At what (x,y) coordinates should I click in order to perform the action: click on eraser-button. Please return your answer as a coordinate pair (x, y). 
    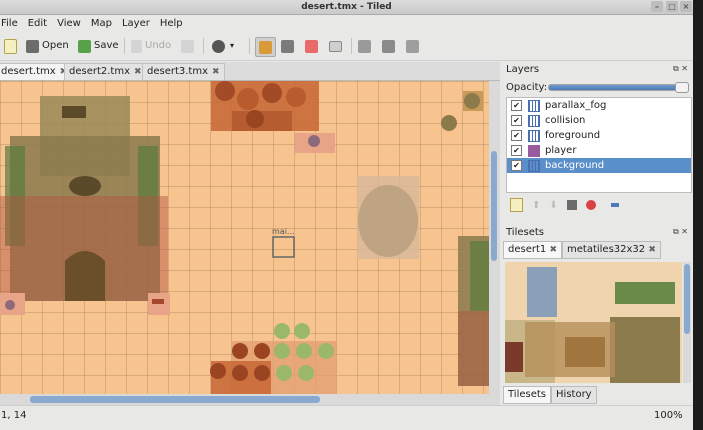
    Looking at the image, I should click on (313, 46).